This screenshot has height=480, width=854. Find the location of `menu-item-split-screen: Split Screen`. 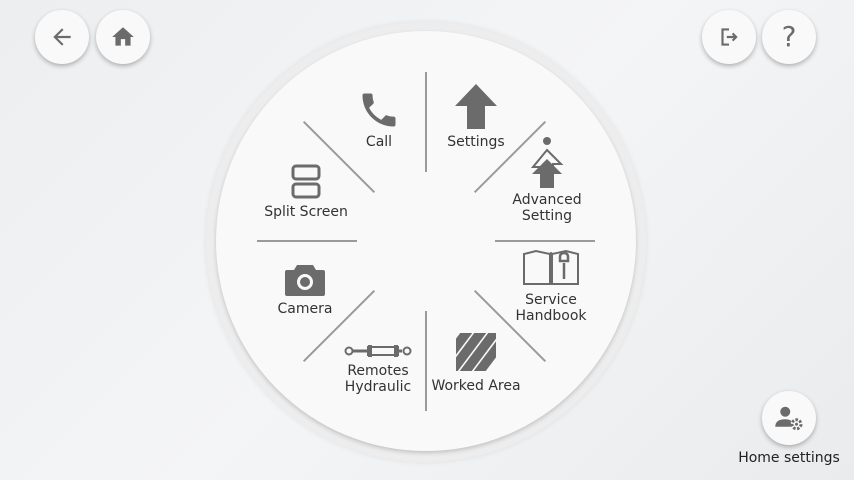

menu-item-split-screen: Split Screen is located at coordinates (306, 192).